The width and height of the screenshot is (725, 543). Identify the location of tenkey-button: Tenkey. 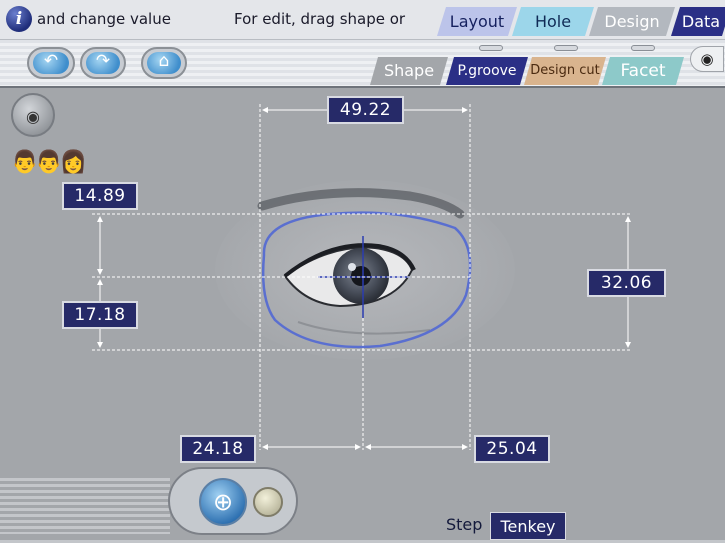
(528, 526).